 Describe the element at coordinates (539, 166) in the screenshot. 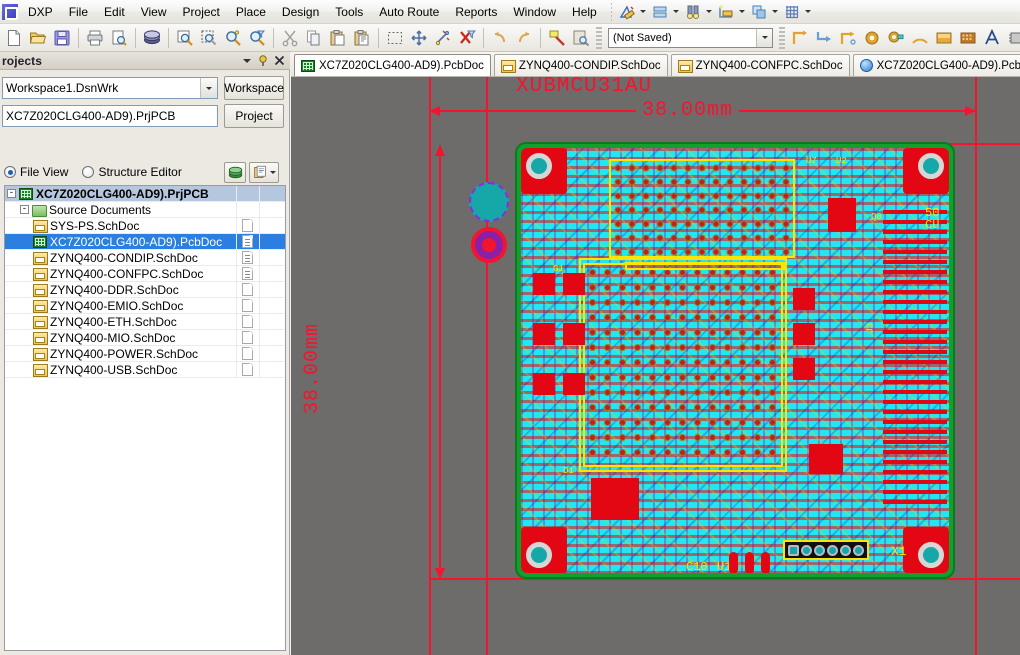

I see `mounting-hole-tl` at that location.